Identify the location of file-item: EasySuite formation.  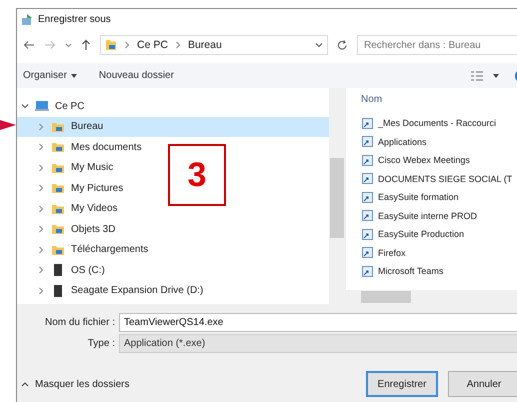
(418, 197).